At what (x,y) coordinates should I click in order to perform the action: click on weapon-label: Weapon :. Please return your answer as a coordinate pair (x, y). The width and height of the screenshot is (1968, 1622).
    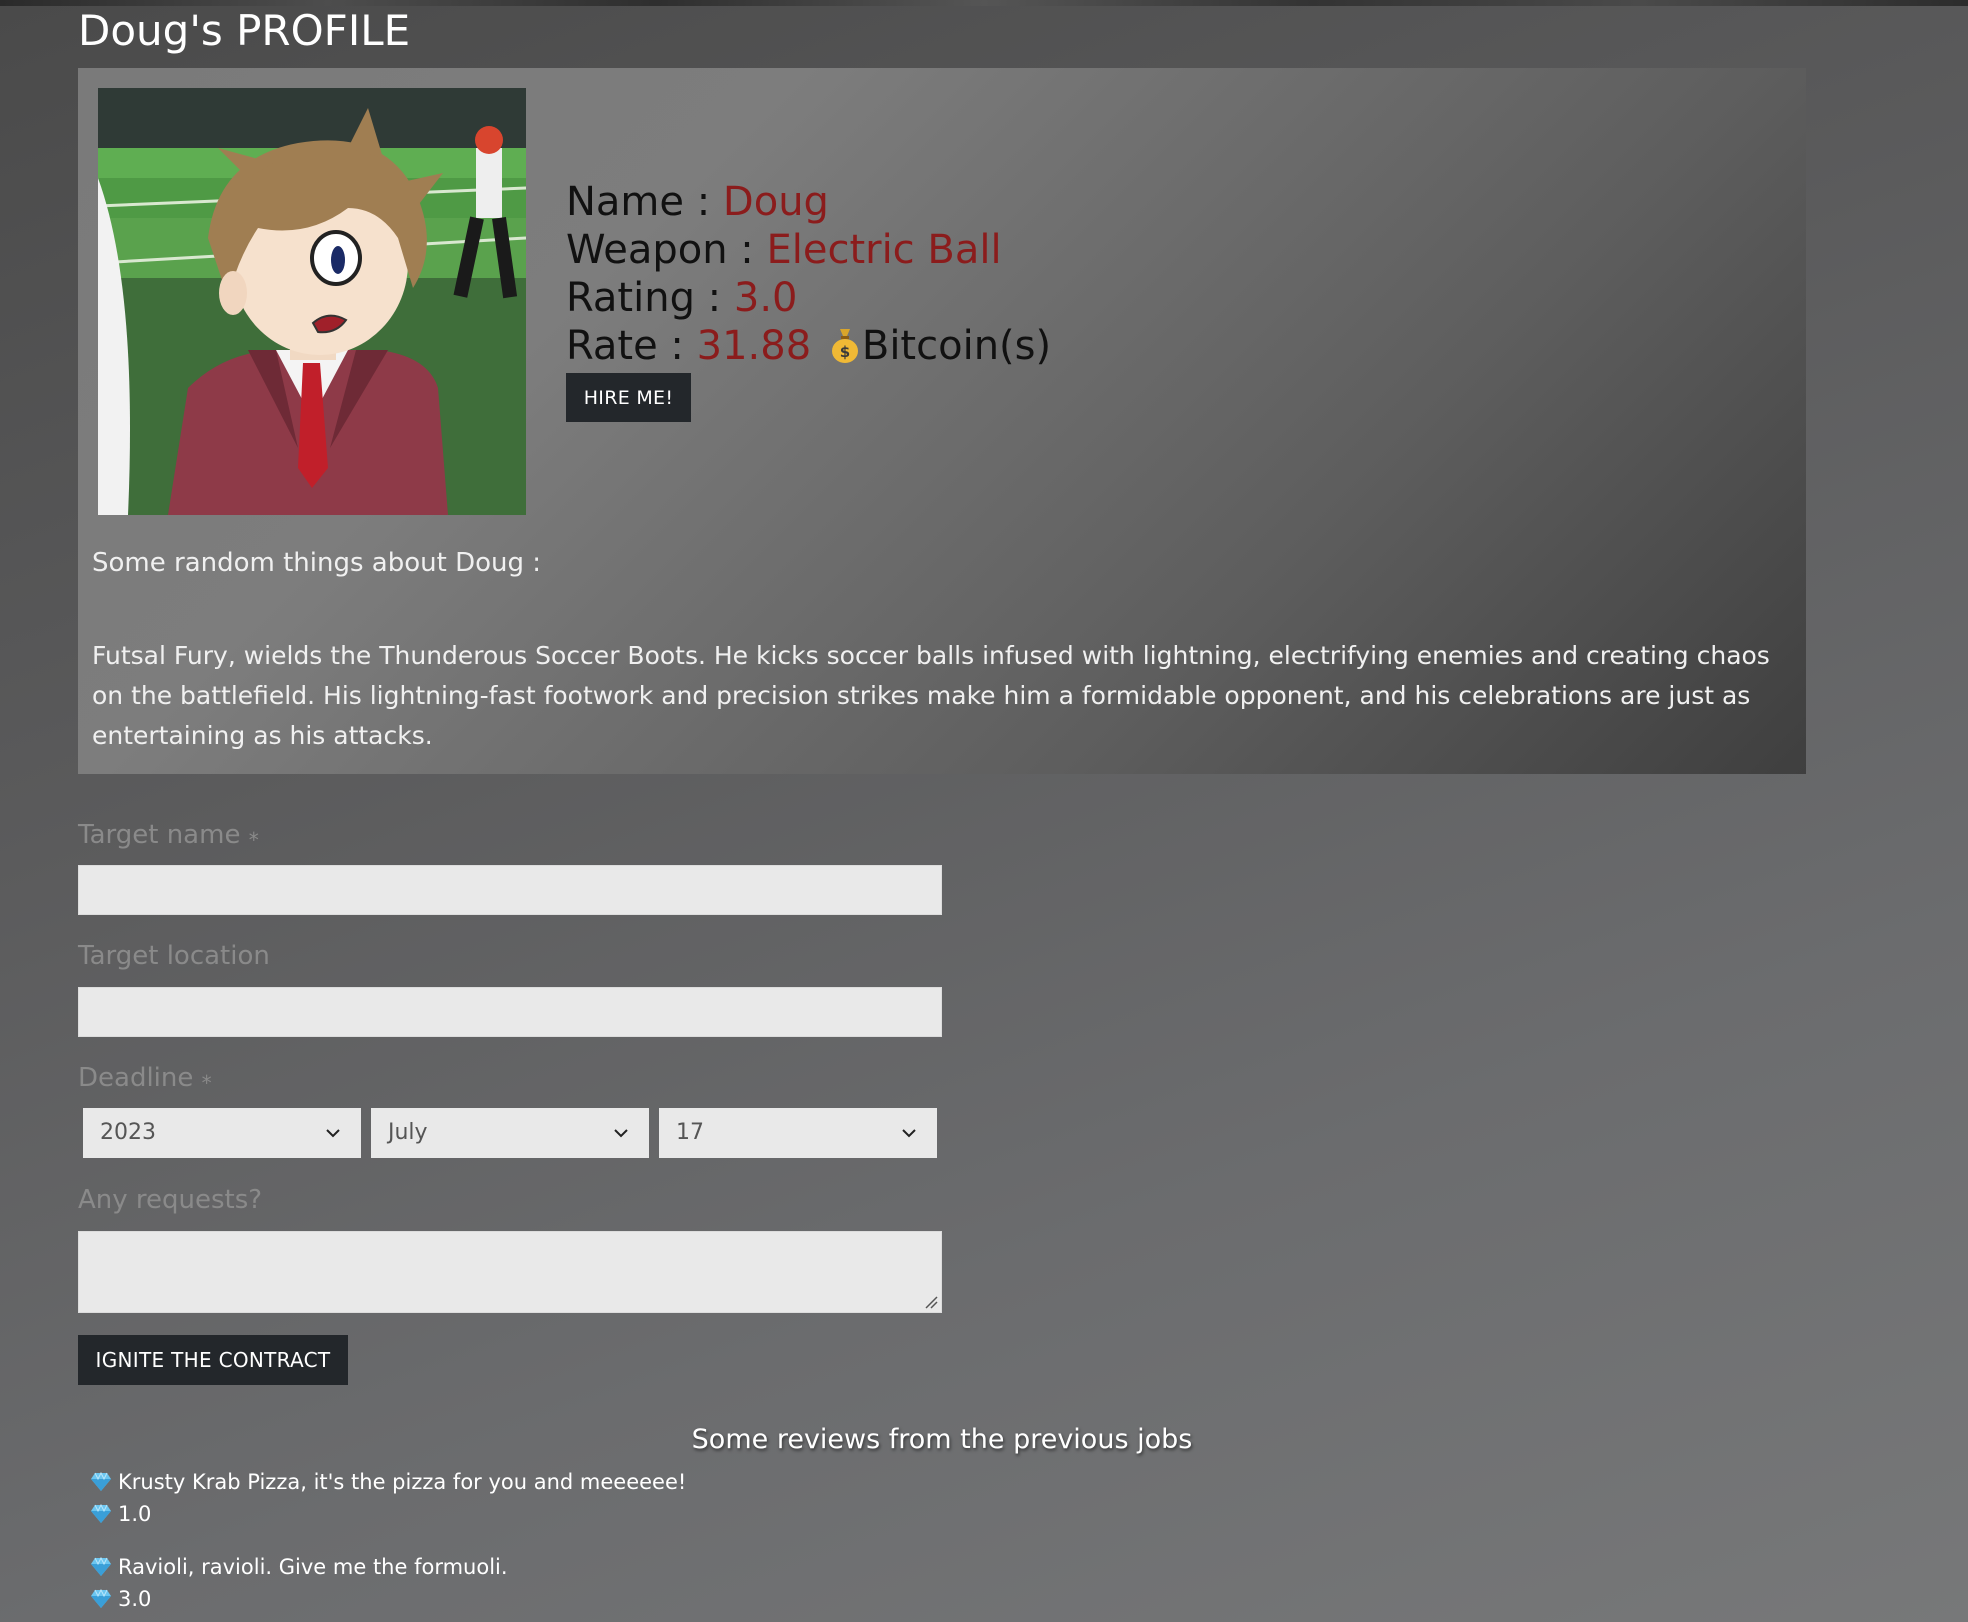
    Looking at the image, I should click on (660, 250).